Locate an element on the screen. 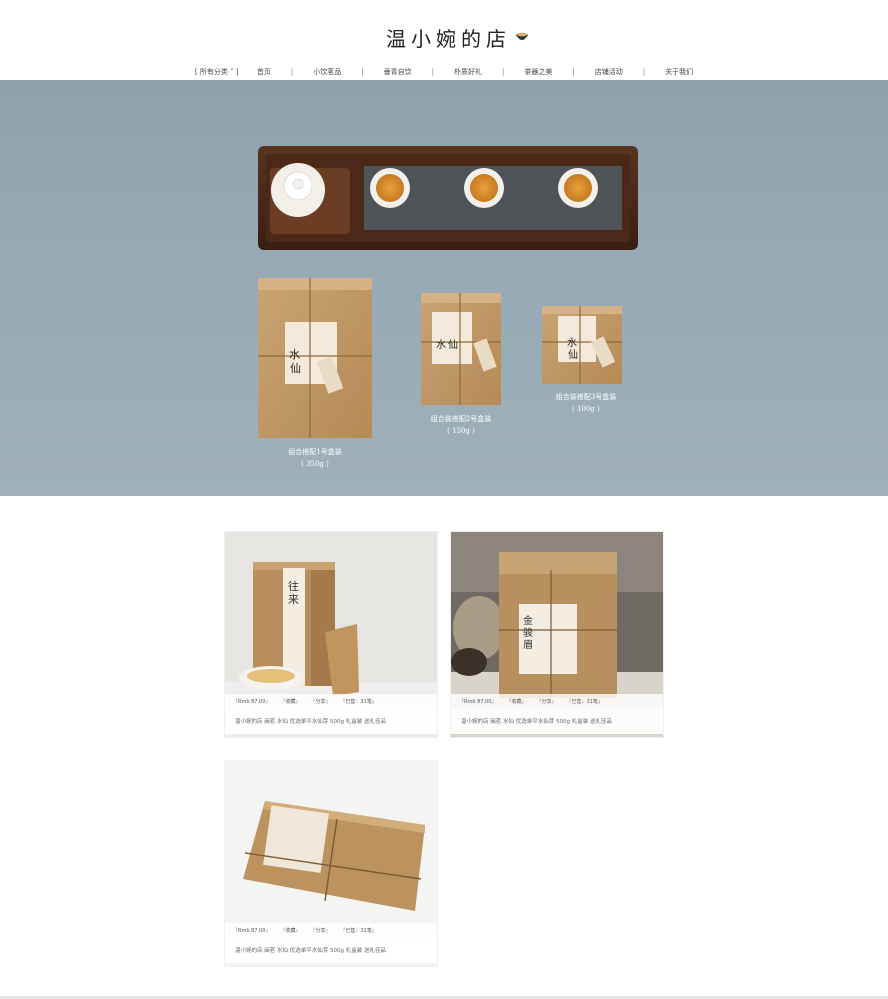 This screenshot has width=888, height=999. caption-weight: ( 150g ) is located at coordinates (461, 431).